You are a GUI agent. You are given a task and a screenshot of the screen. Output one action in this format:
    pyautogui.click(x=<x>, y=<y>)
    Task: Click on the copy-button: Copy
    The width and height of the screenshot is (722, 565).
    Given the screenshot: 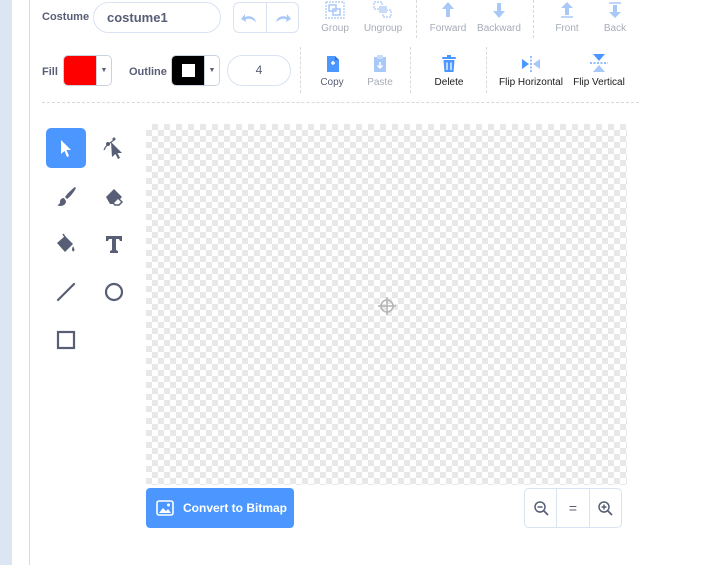 What is the action you would take?
    pyautogui.click(x=332, y=70)
    